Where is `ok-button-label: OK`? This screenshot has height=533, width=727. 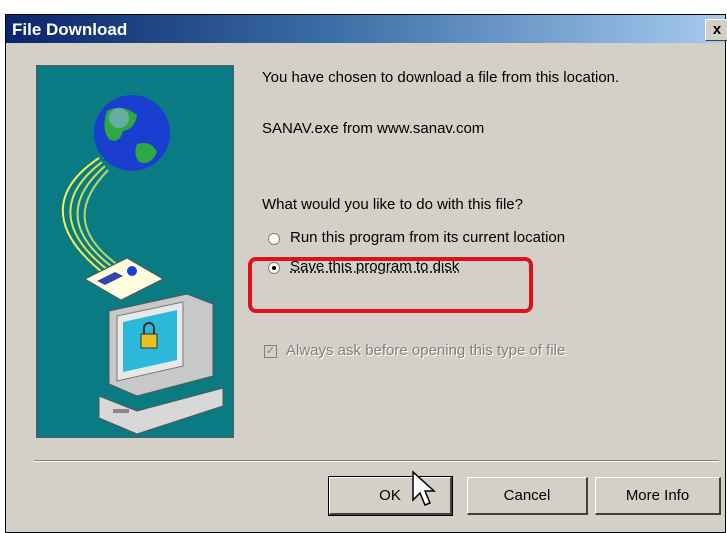
ok-button-label: OK is located at coordinates (390, 495).